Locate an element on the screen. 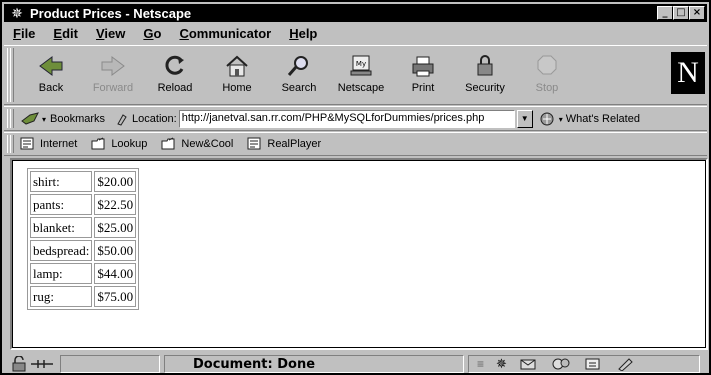 The width and height of the screenshot is (711, 375). forward-icon is located at coordinates (113, 66).